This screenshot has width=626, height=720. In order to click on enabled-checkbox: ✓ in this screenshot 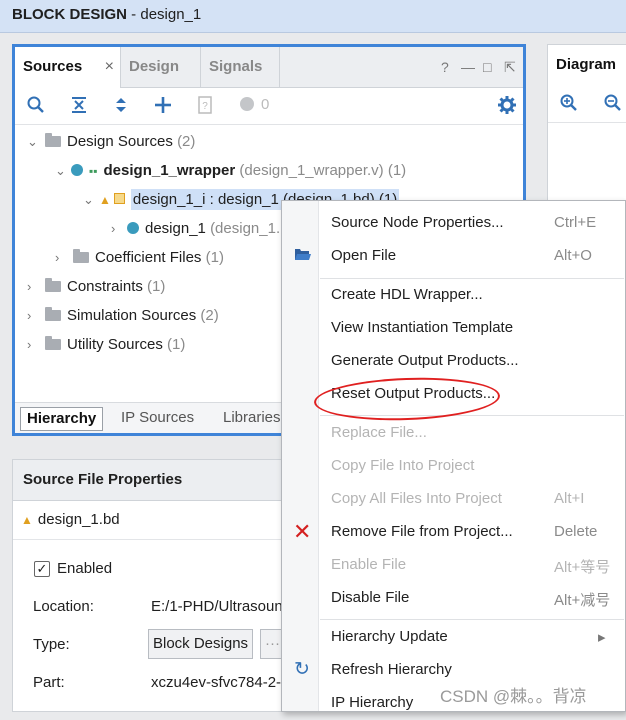, I will do `click(42, 569)`.